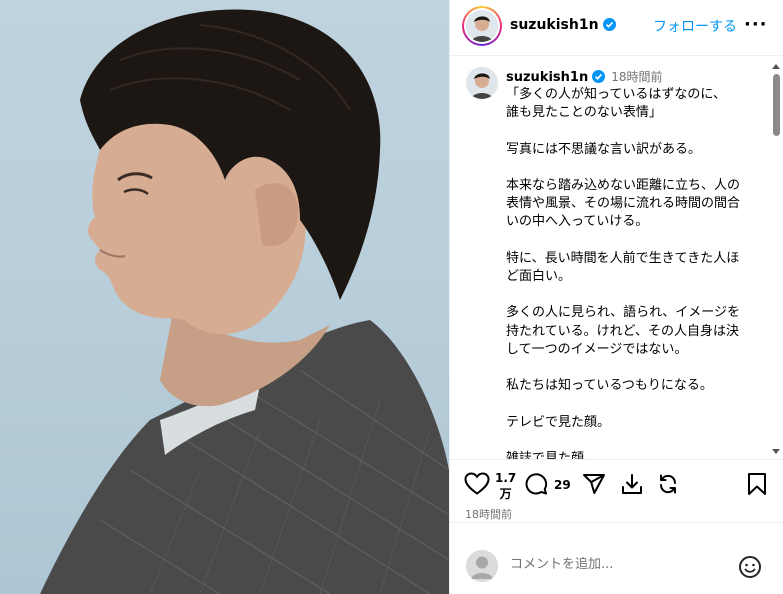 The image size is (783, 594). I want to click on comment-input, so click(615, 564).